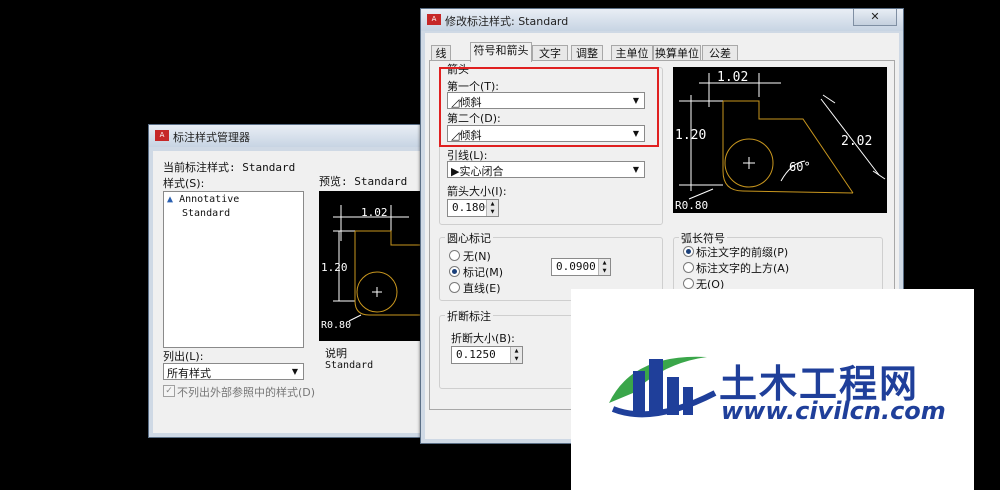 This screenshot has height=490, width=1000. I want to click on center-mark-size-input: 0.0900 ▲ ▼, so click(581, 267).